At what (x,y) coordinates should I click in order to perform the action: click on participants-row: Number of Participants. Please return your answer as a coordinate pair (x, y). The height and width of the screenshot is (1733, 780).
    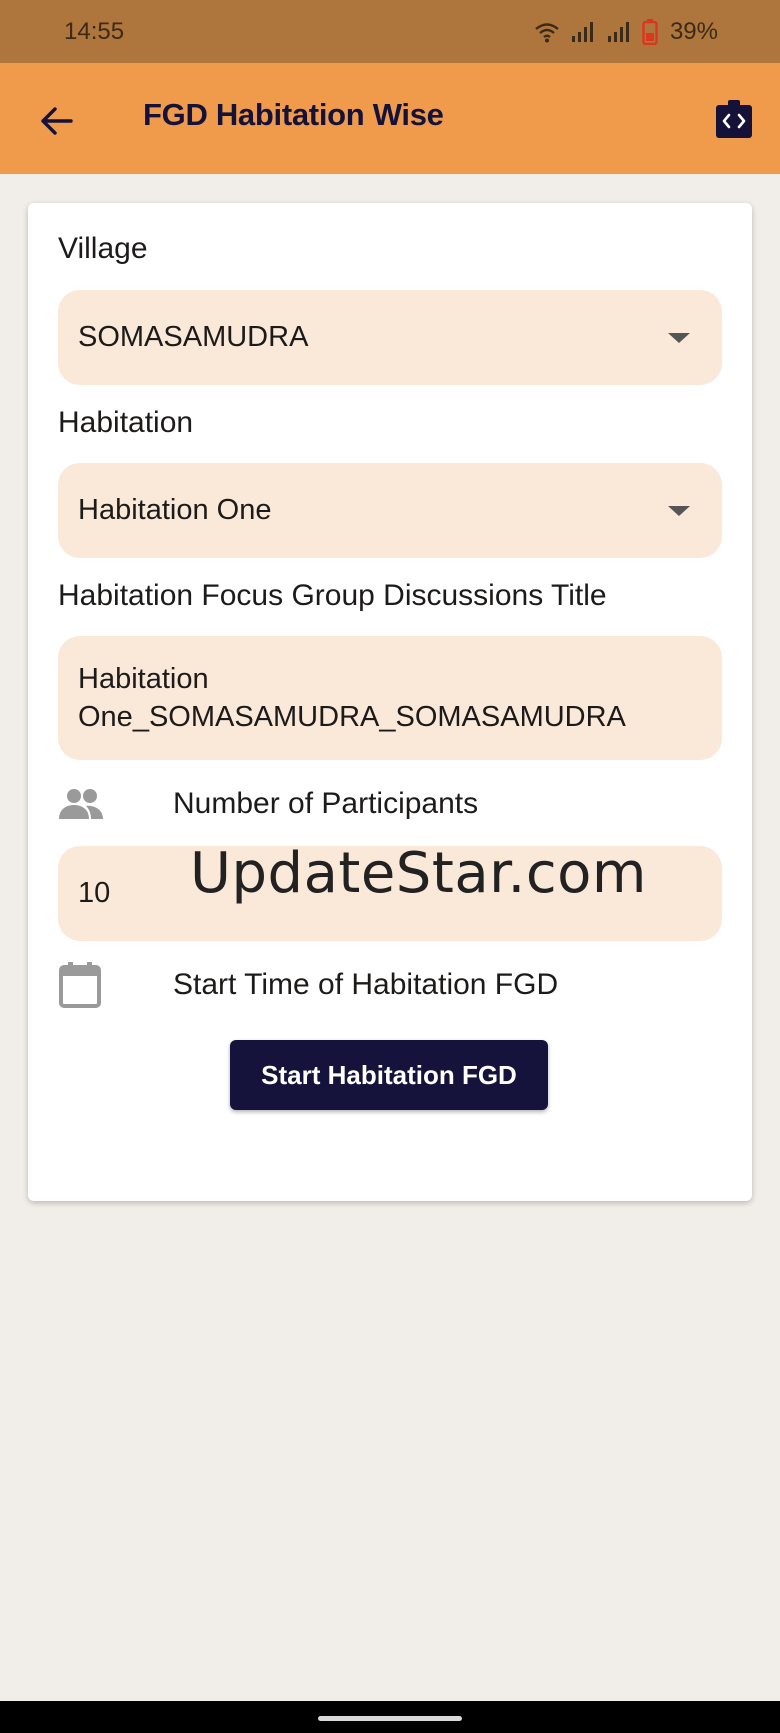
    Looking at the image, I should click on (268, 804).